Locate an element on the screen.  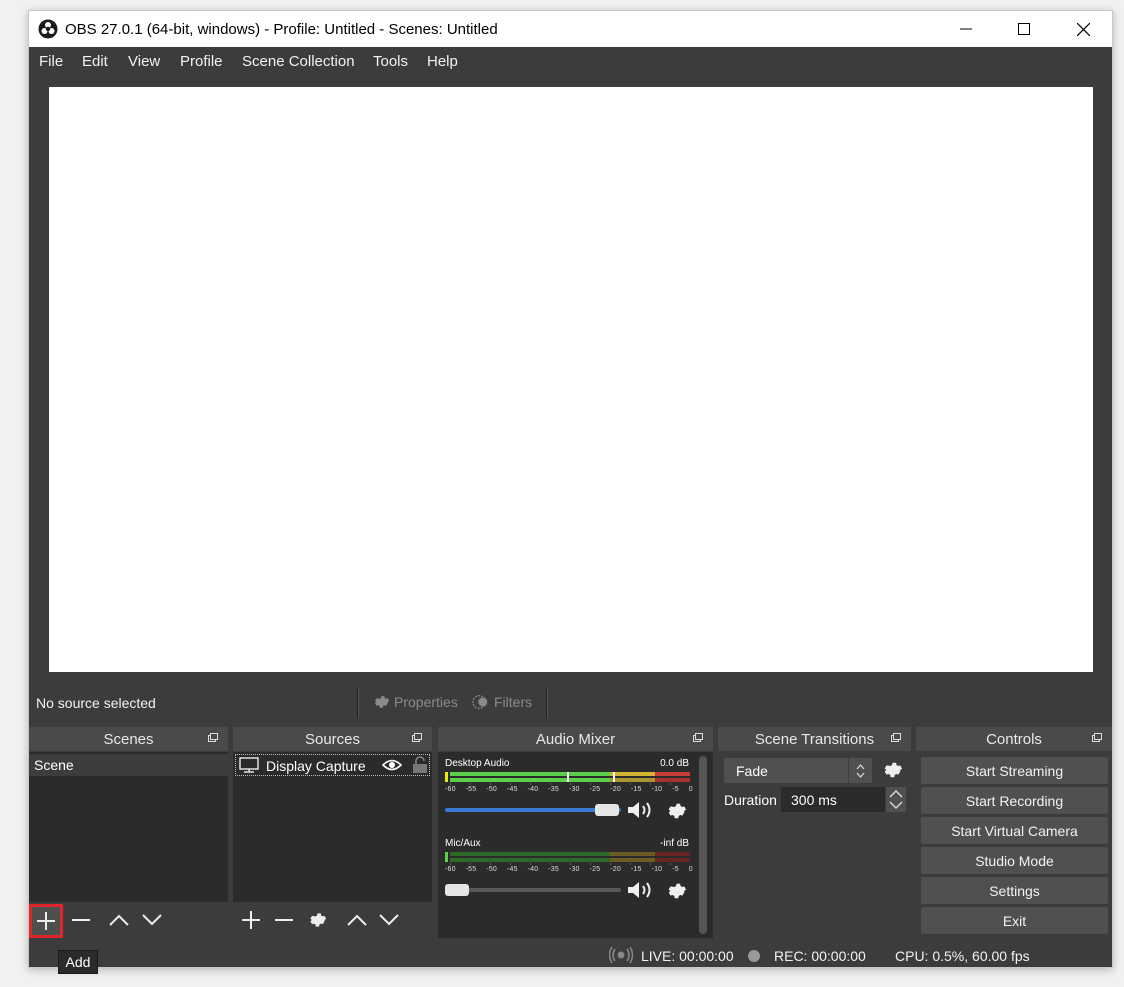
close-icon is located at coordinates (1083, 29).